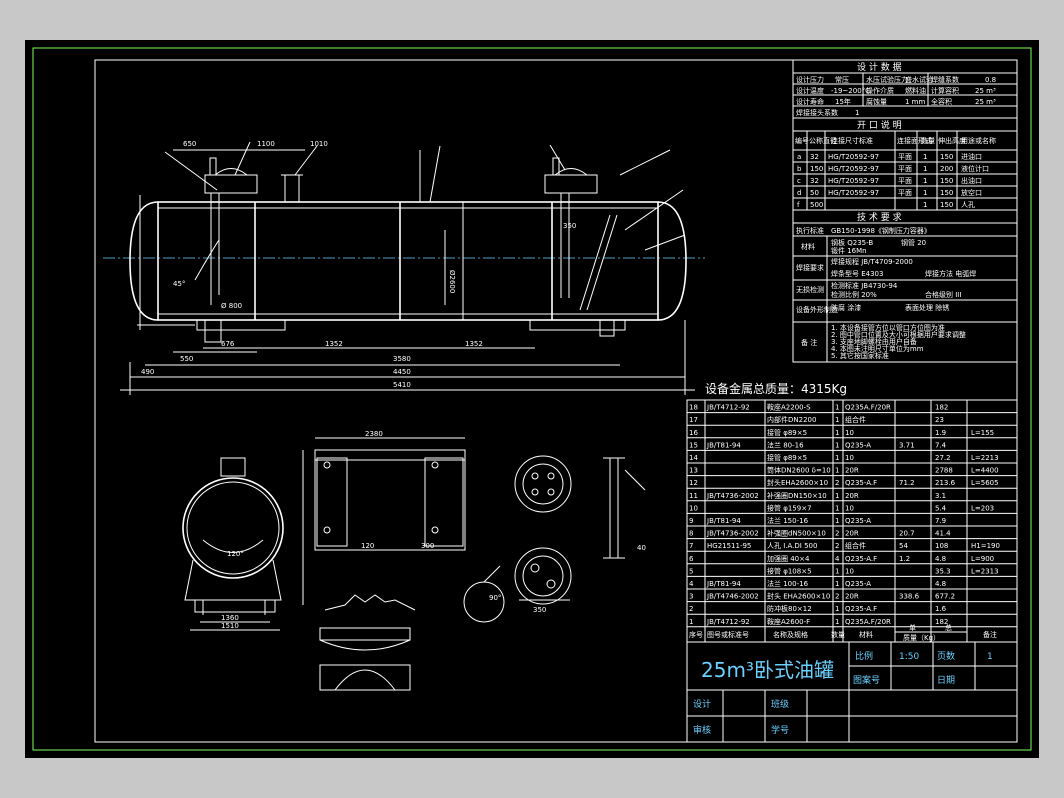  I want to click on opening-cell: 液位计口, so click(975, 168).